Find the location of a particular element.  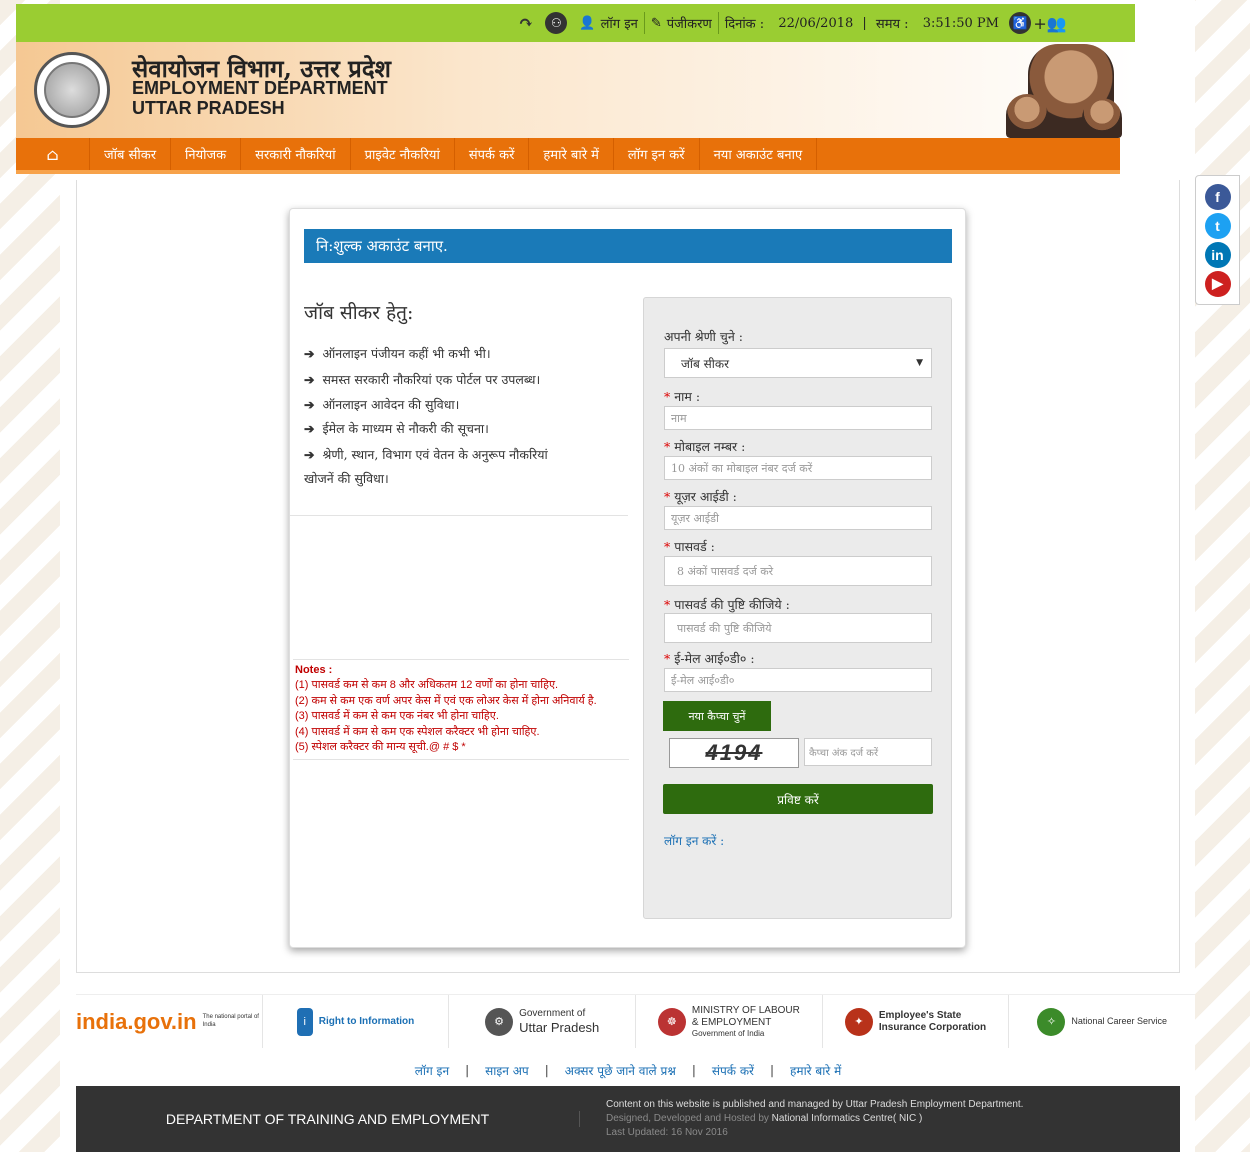

captcha-image: 4194 is located at coordinates (734, 753).